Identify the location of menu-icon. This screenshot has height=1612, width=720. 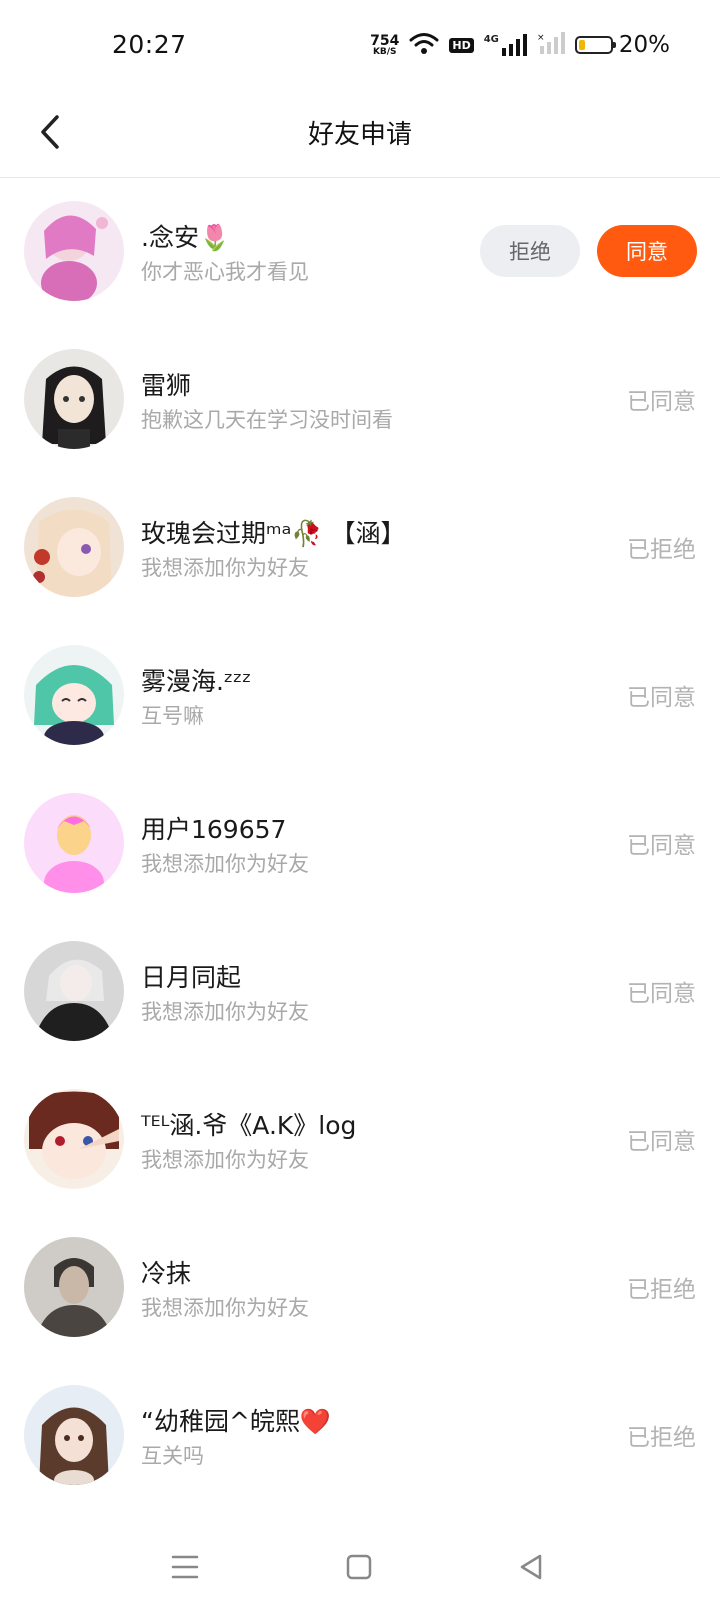
(185, 1567).